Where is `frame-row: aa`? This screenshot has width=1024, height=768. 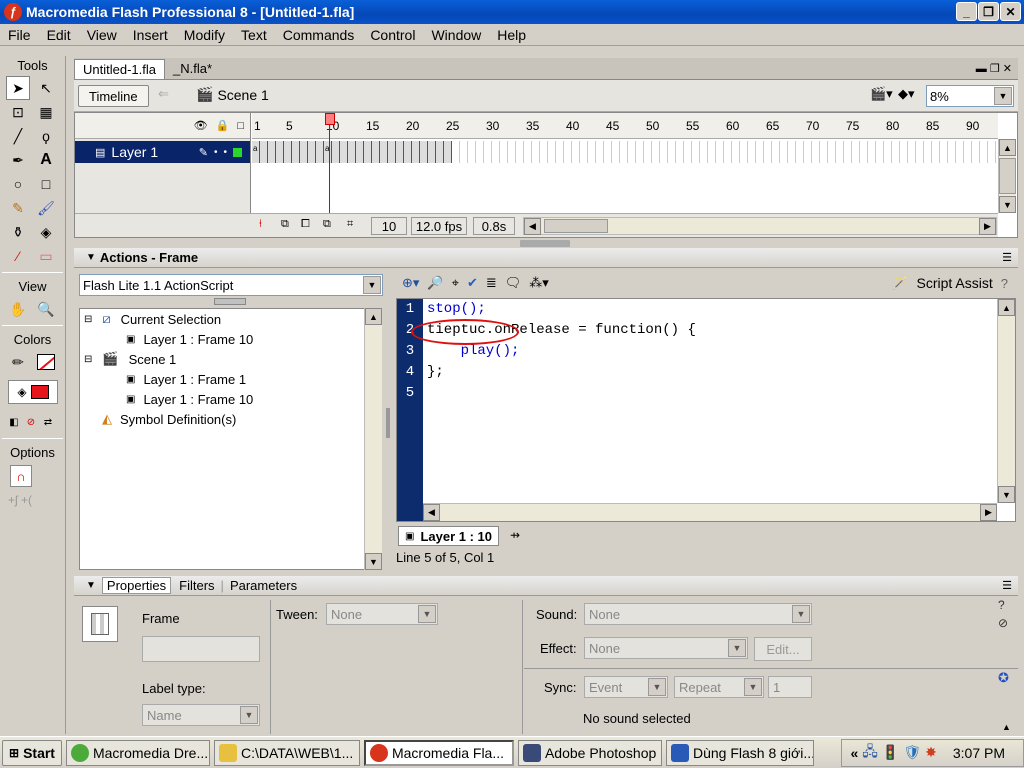 frame-row: aa is located at coordinates (625, 152).